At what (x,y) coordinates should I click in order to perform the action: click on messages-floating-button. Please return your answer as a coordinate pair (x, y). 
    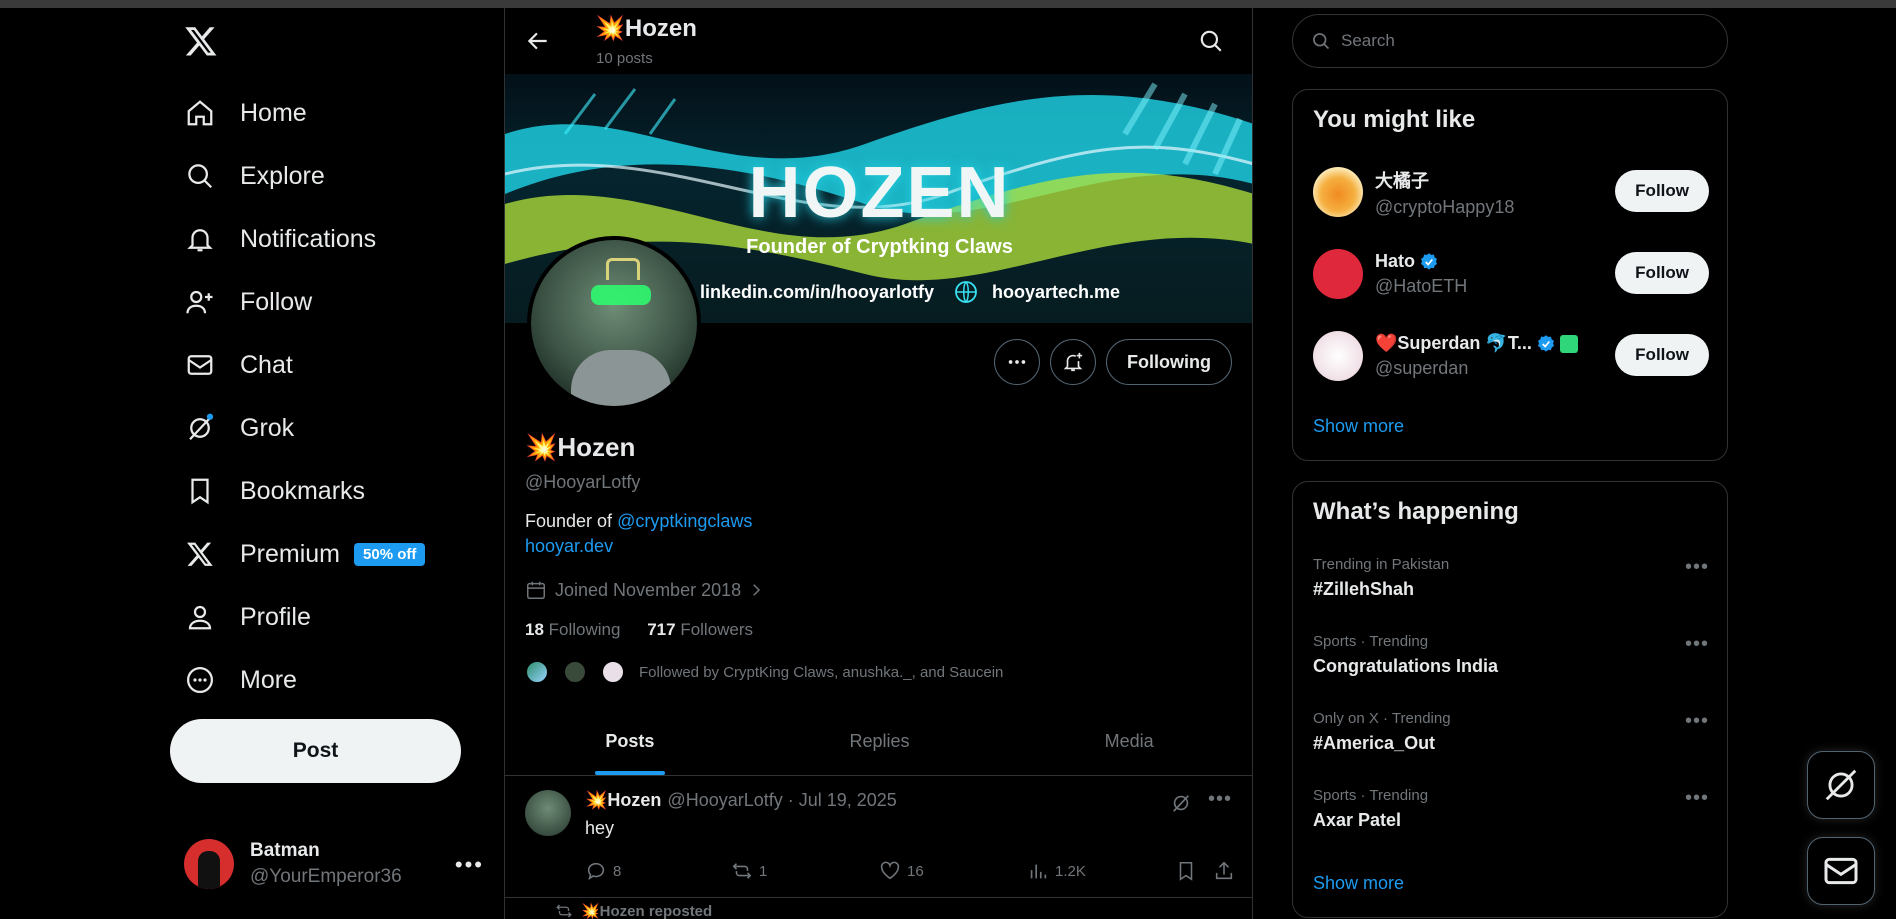
    Looking at the image, I should click on (1841, 871).